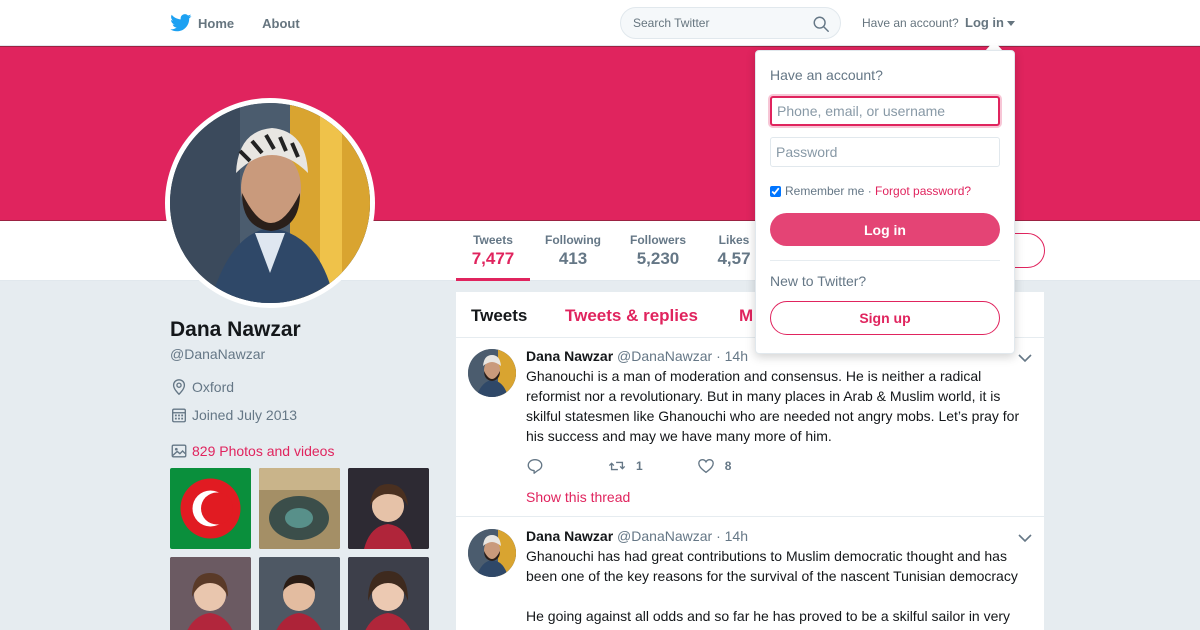 The image size is (1200, 630). I want to click on have-account-text: Have an account?, so click(910, 23).